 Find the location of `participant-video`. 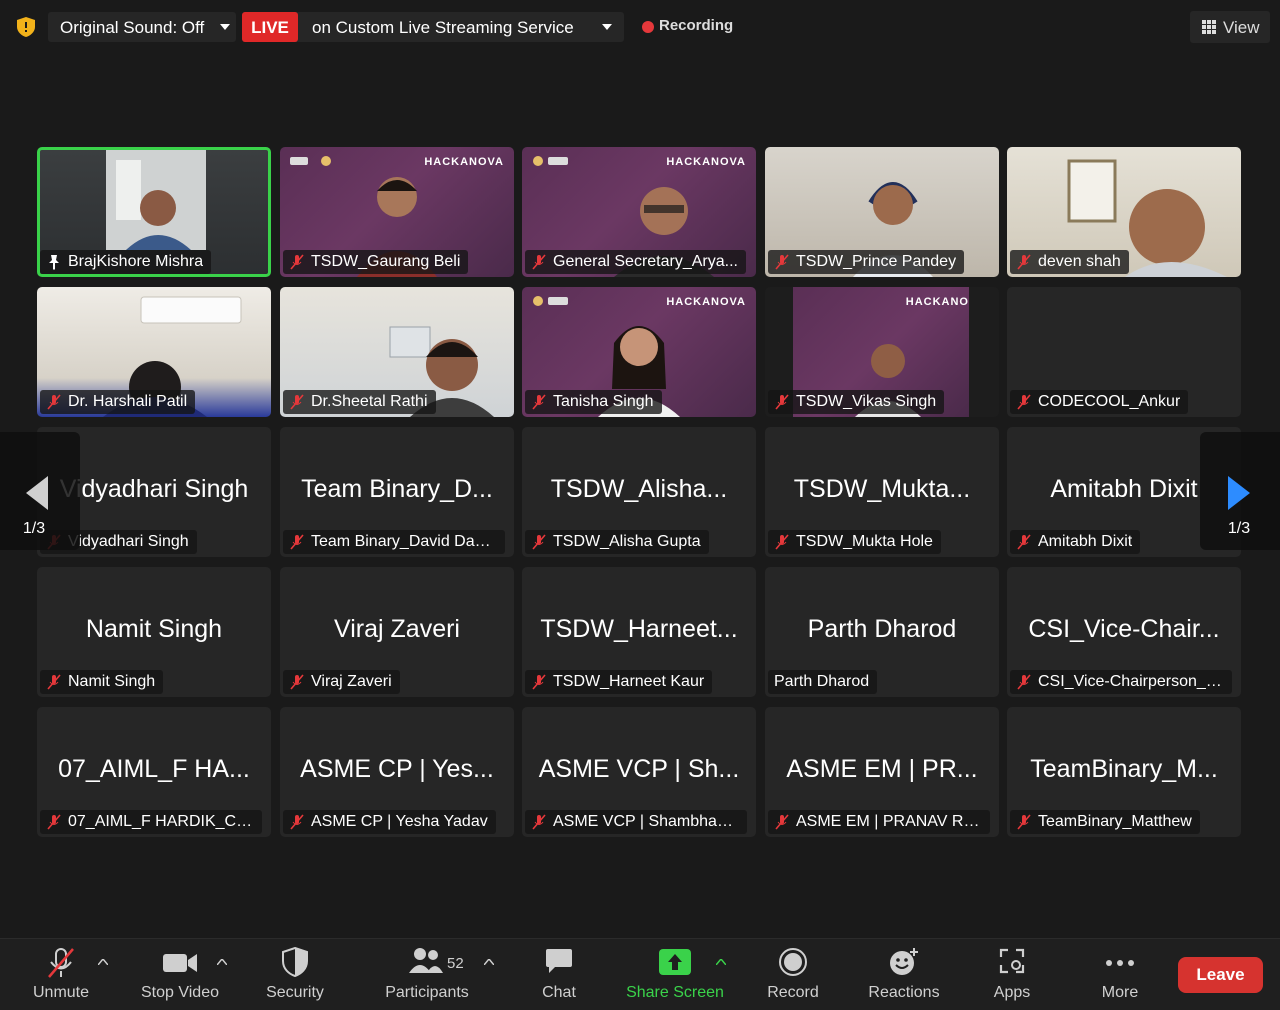

participant-video is located at coordinates (156, 200).